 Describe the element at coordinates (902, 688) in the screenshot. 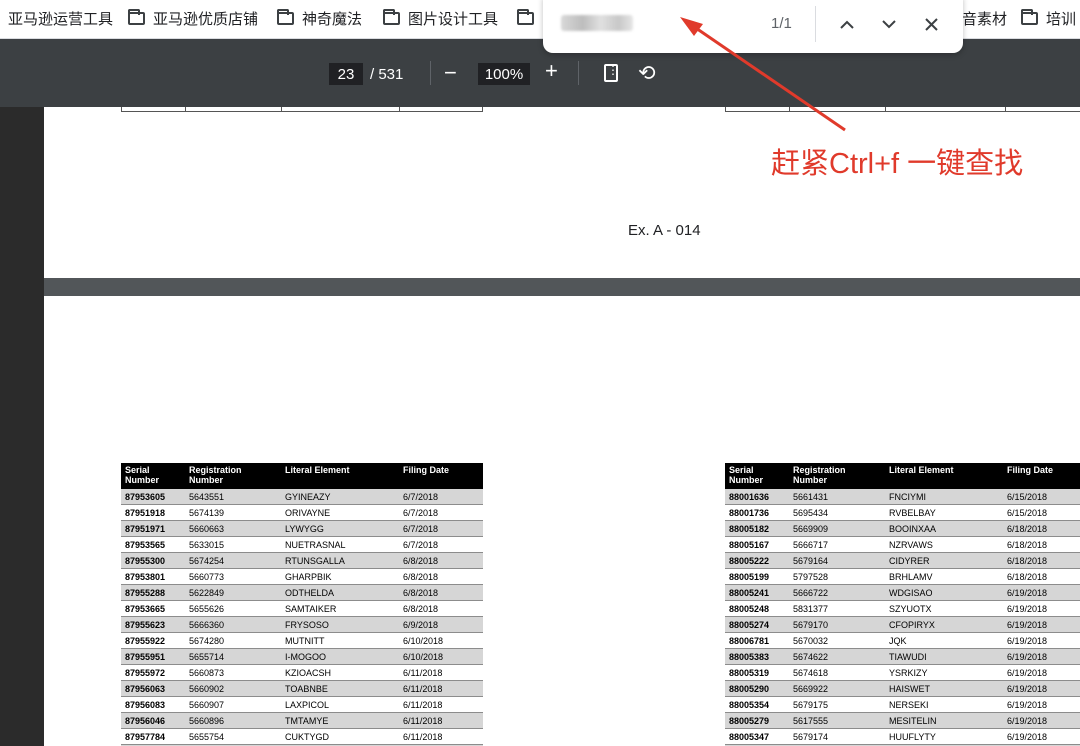

I see `table-row: 88005290 5669922 HAISWET 6/19/2018` at that location.